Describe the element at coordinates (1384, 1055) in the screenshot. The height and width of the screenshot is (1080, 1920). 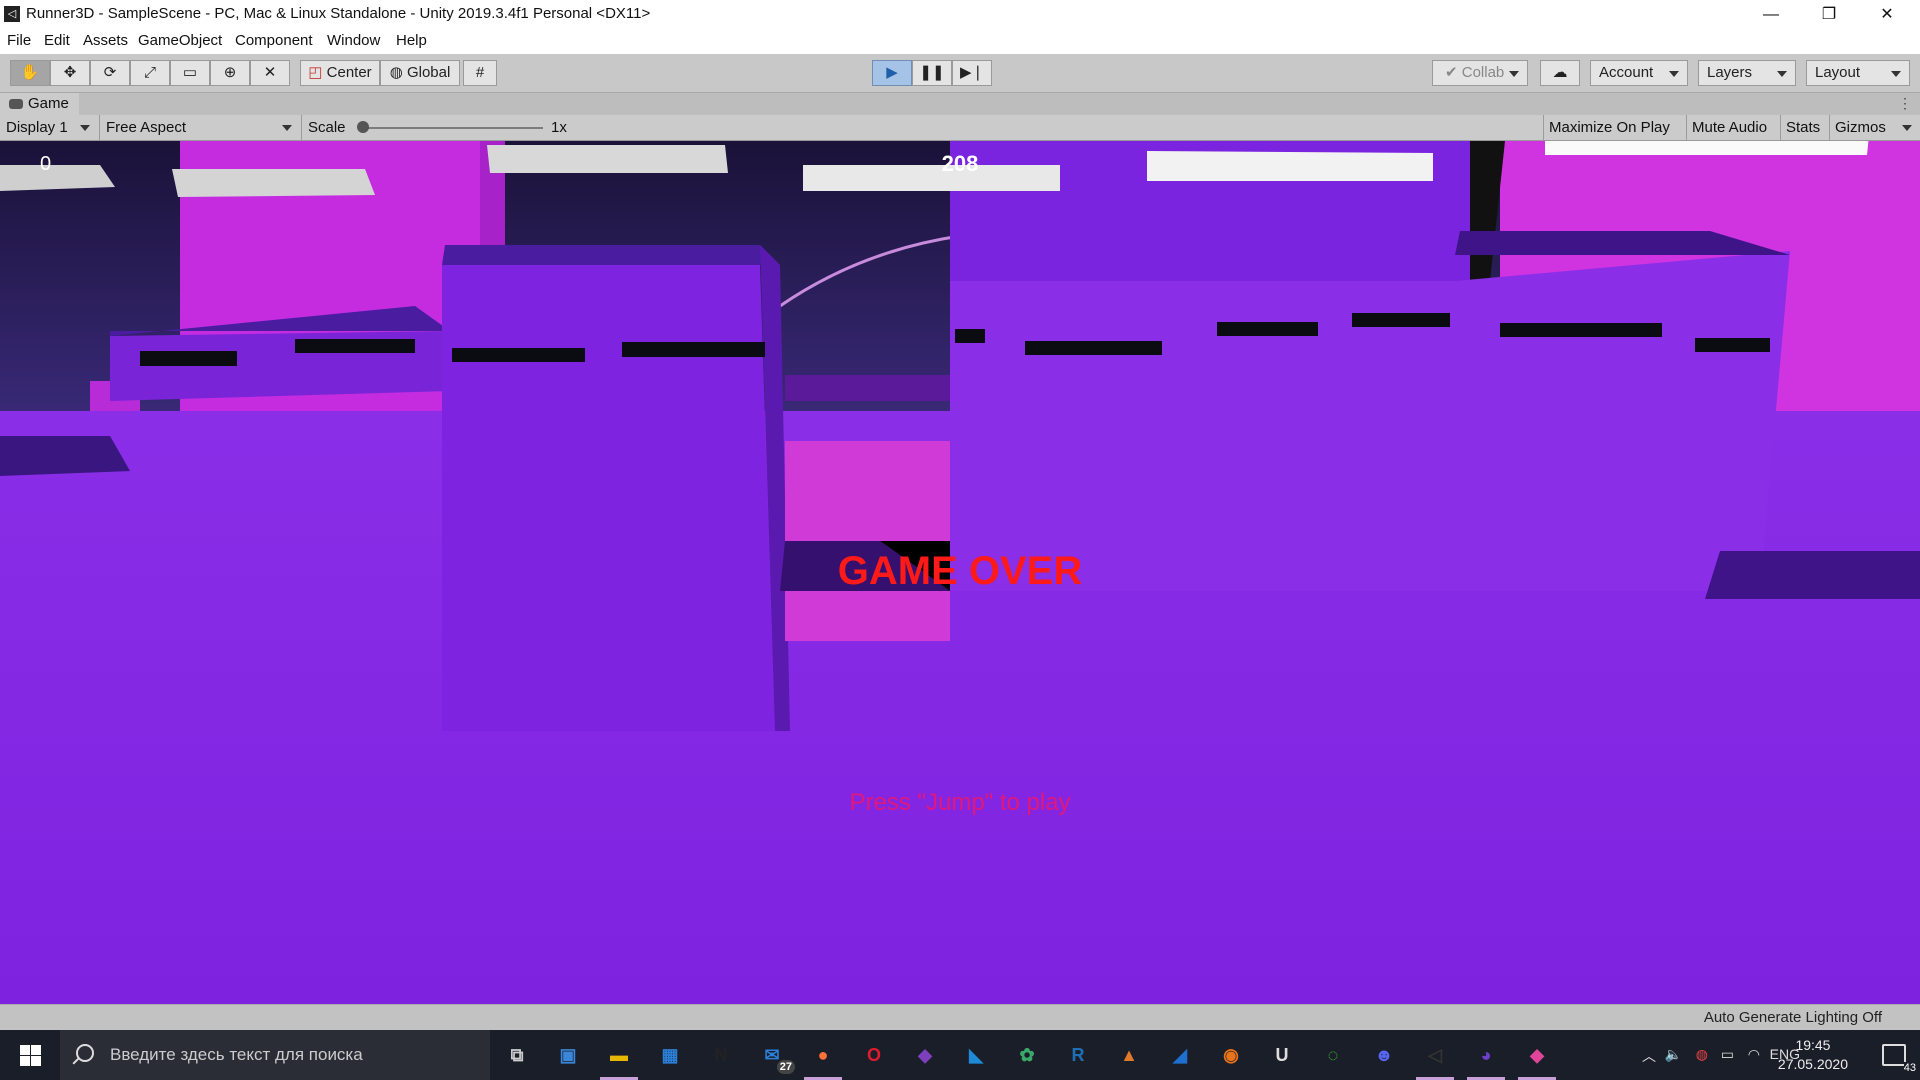
I see `discord-icon: ☻` at that location.